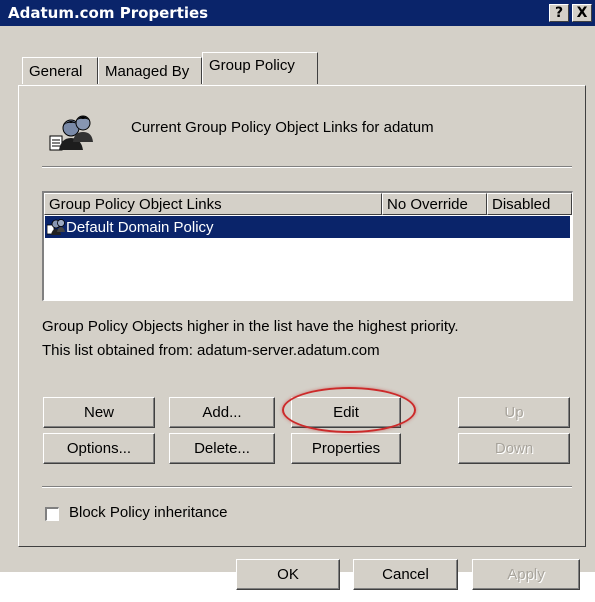 The height and width of the screenshot is (602, 595). Describe the element at coordinates (559, 13) in the screenshot. I see `help-button: ?` at that location.